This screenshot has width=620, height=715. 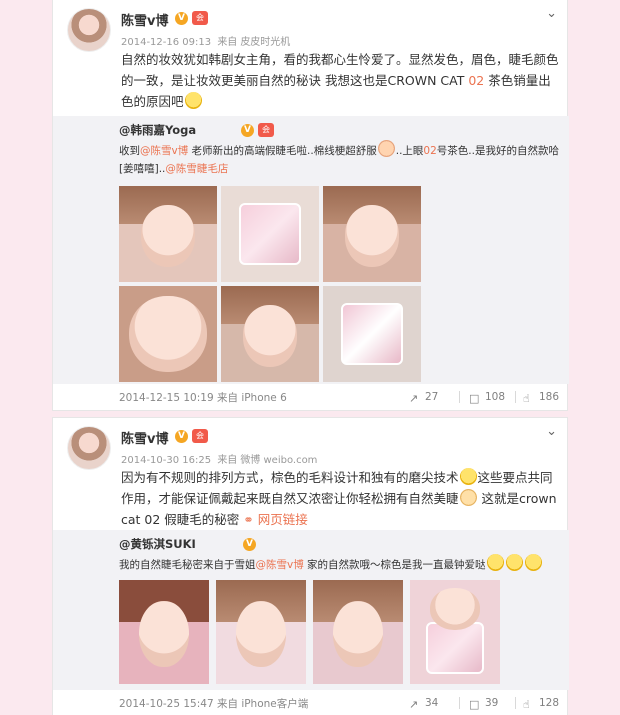 I want to click on repost-username: @韩雨嘉Yoga, so click(x=157, y=130).